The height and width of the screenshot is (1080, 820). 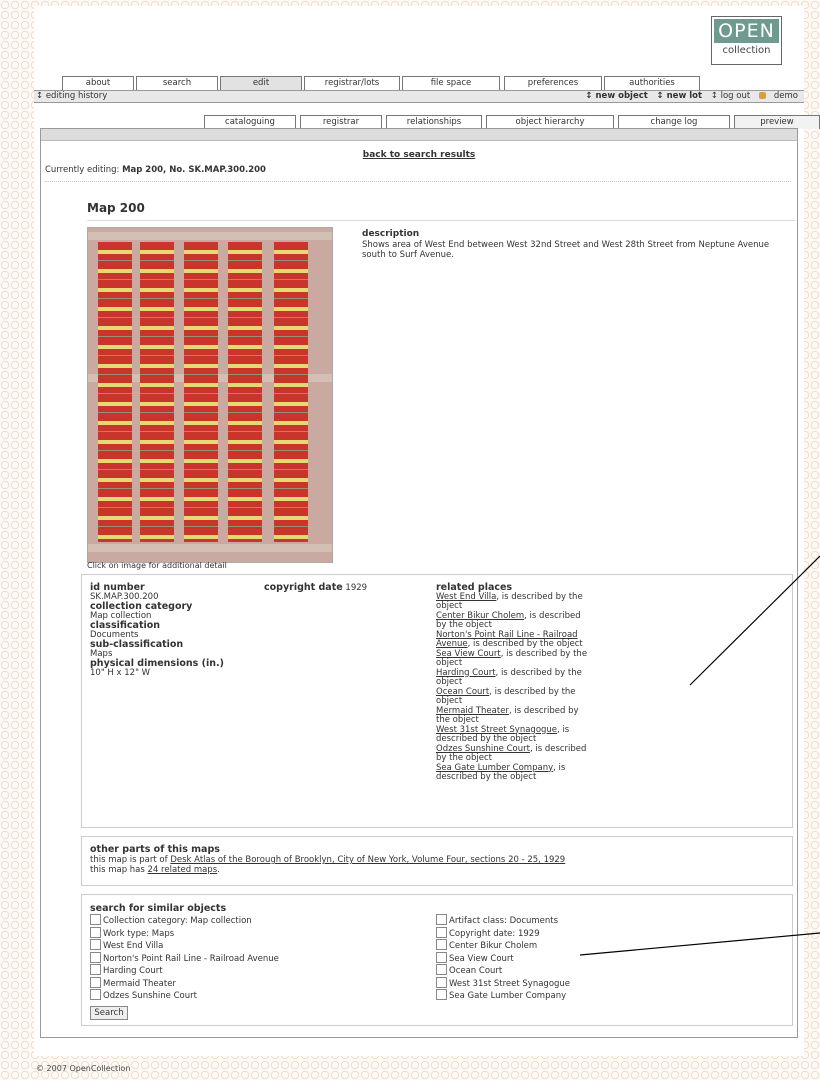 What do you see at coordinates (674, 122) in the screenshot?
I see `subtab-change-log: change log` at bounding box center [674, 122].